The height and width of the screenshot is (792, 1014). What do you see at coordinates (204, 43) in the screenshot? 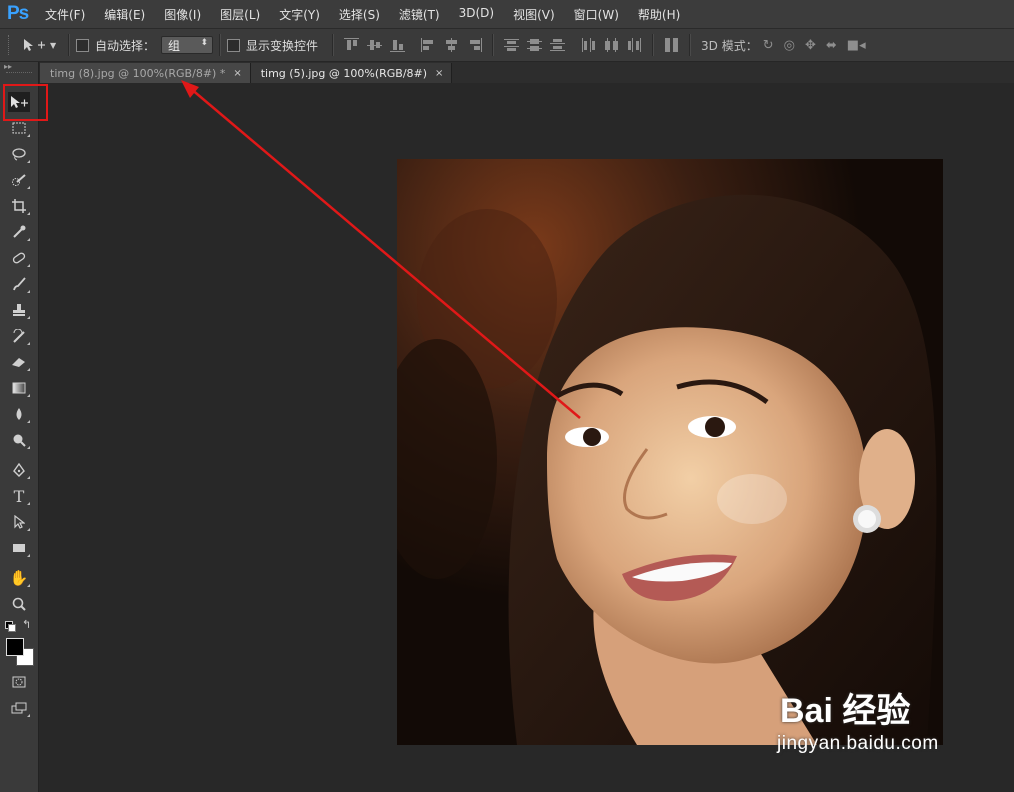
I see `dropdown-arrow-icon: ⬍` at bounding box center [204, 43].